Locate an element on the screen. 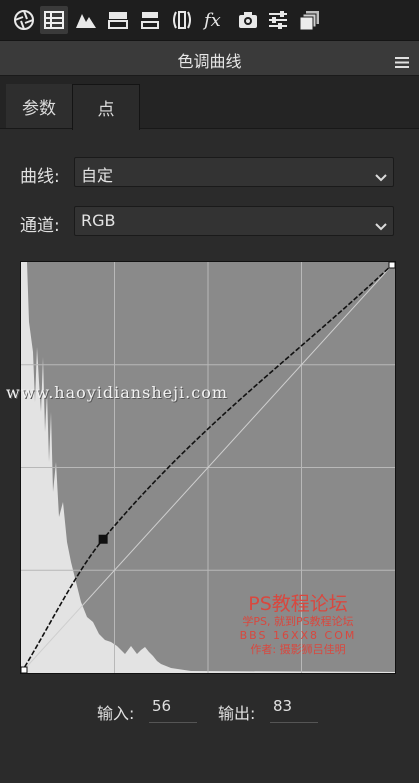  curve-preset-value: 自定 is located at coordinates (97, 175).